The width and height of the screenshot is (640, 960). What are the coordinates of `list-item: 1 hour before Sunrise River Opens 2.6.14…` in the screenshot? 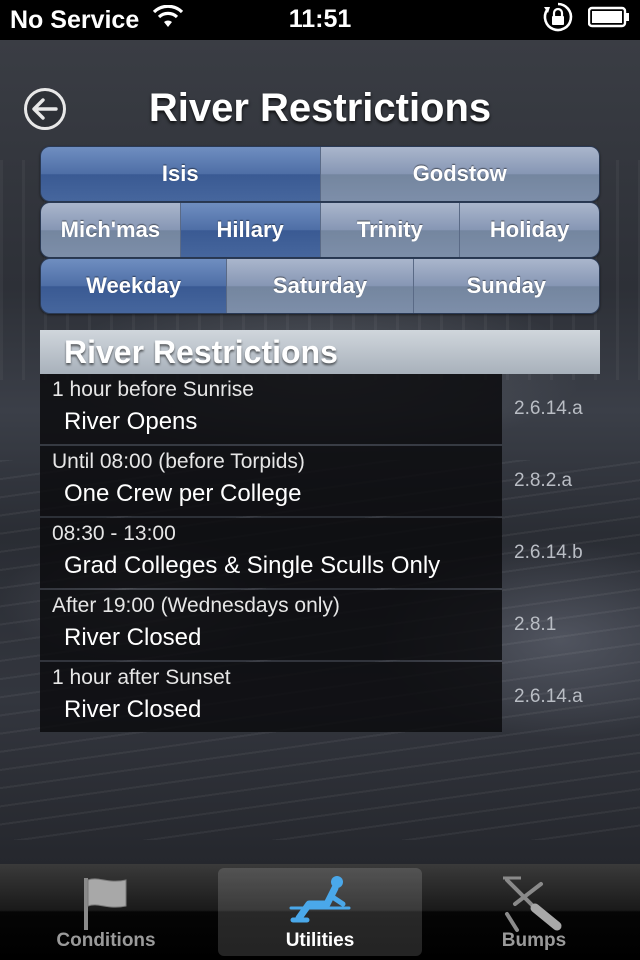 It's located at (340, 410).